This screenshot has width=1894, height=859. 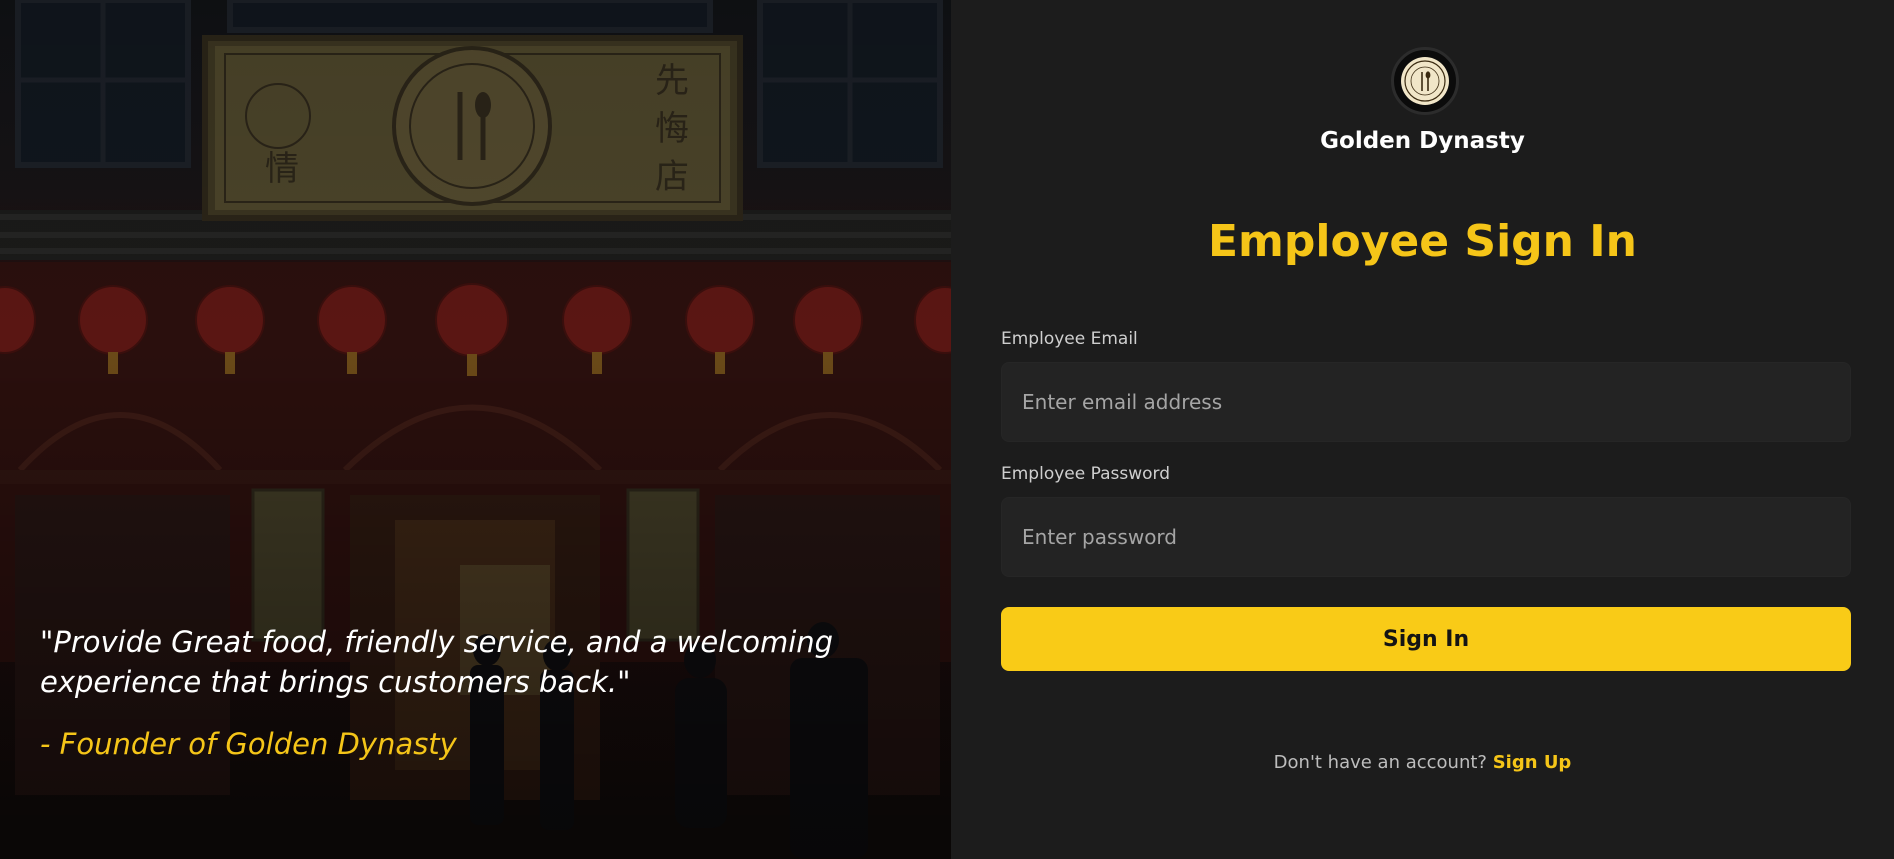 I want to click on sign-up-link: Sign Up, so click(x=1532, y=762).